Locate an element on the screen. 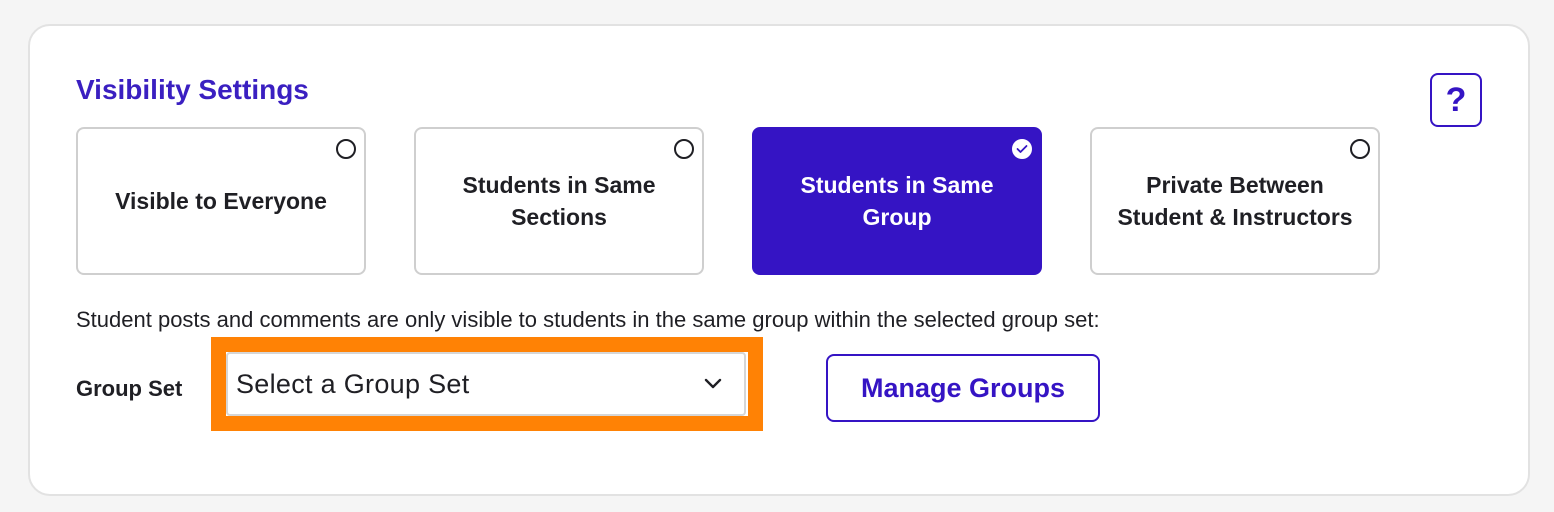  option-students-same-group: Students in Same Group is located at coordinates (897, 201).